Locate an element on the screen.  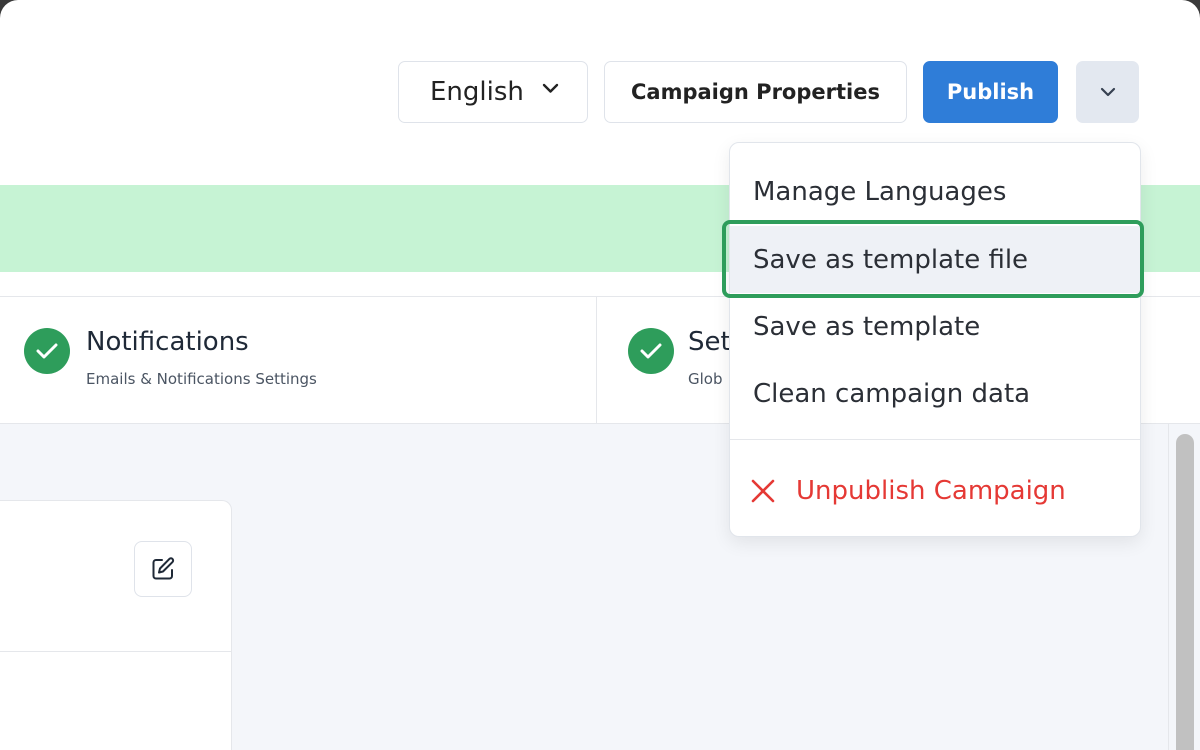
campaign-properties-button: Campaign Properties is located at coordinates (755, 92).